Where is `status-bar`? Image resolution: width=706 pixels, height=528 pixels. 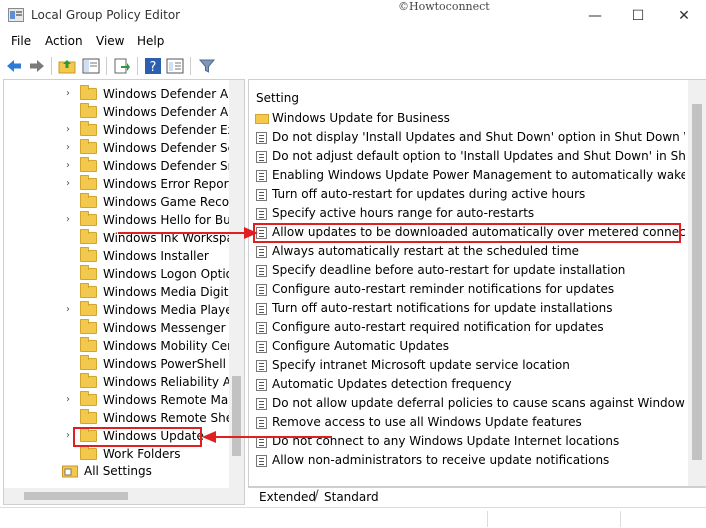 status-bar is located at coordinates (353, 517).